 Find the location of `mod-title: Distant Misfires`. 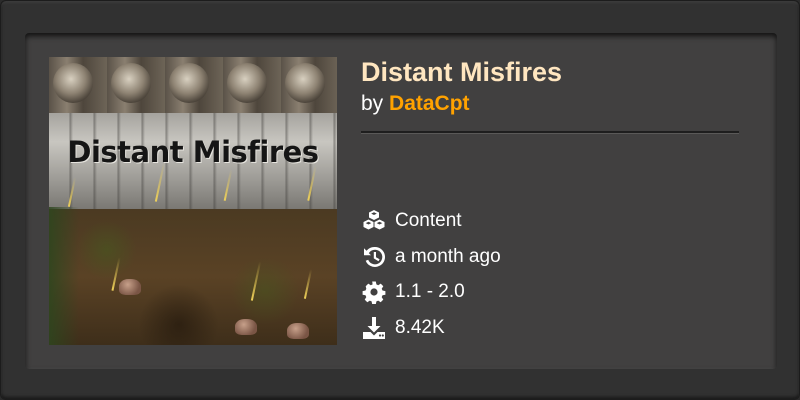

mod-title: Distant Misfires is located at coordinates (461, 72).